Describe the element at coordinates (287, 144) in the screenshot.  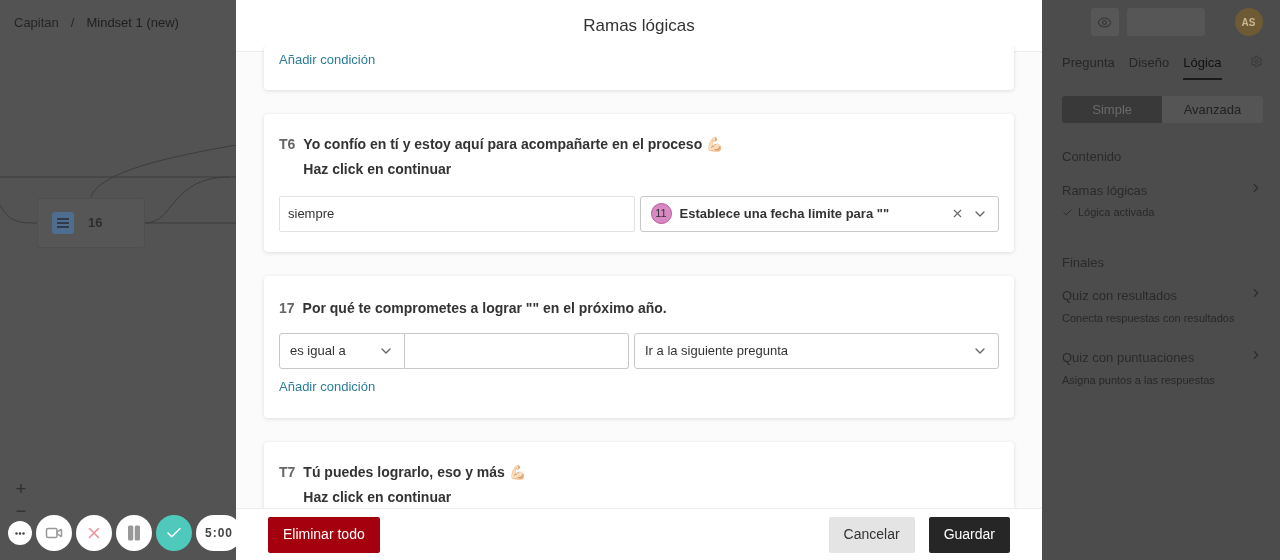
I see `question-number: T6` at that location.